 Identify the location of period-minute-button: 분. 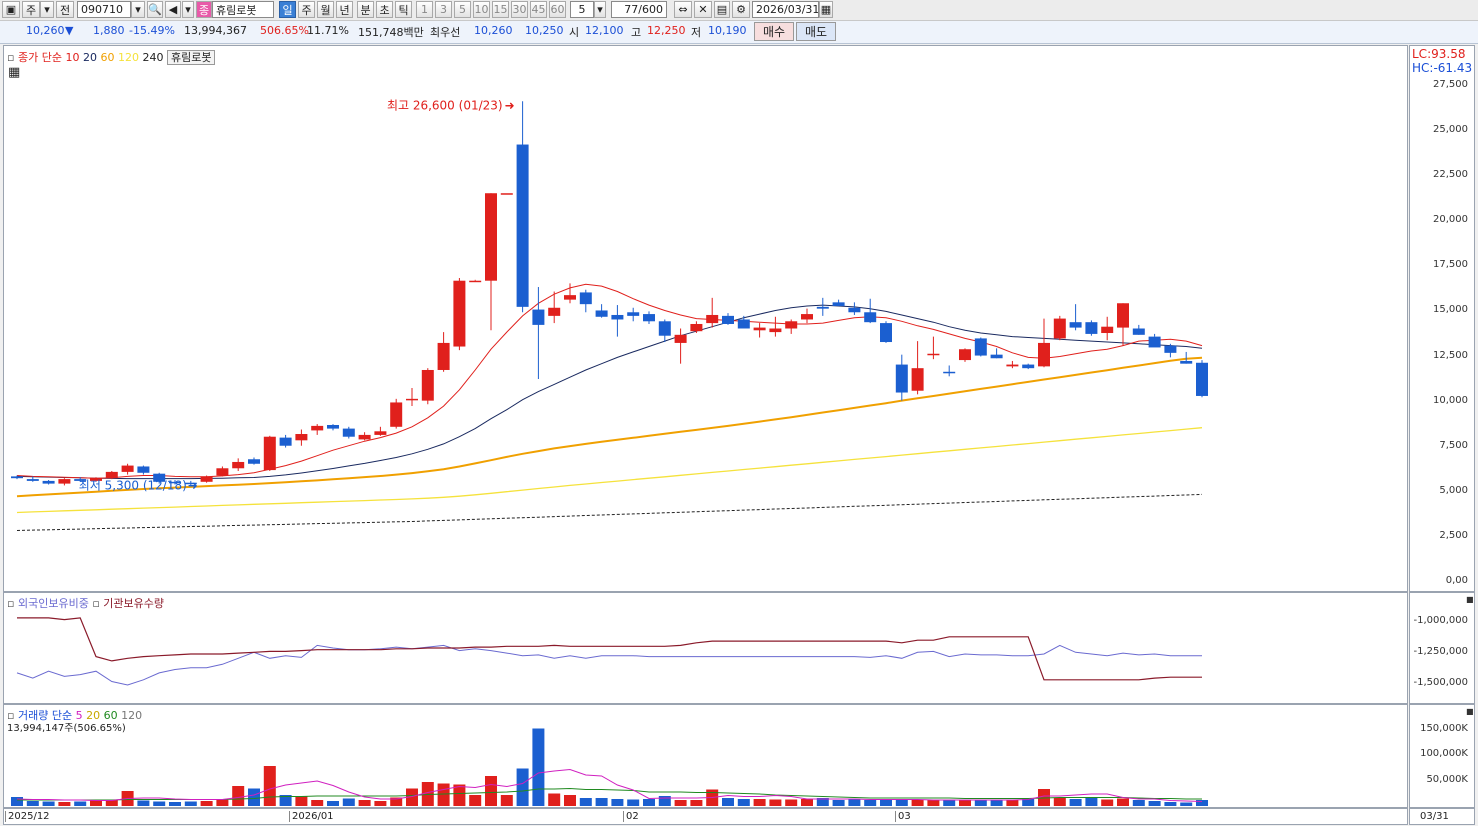
(365, 9).